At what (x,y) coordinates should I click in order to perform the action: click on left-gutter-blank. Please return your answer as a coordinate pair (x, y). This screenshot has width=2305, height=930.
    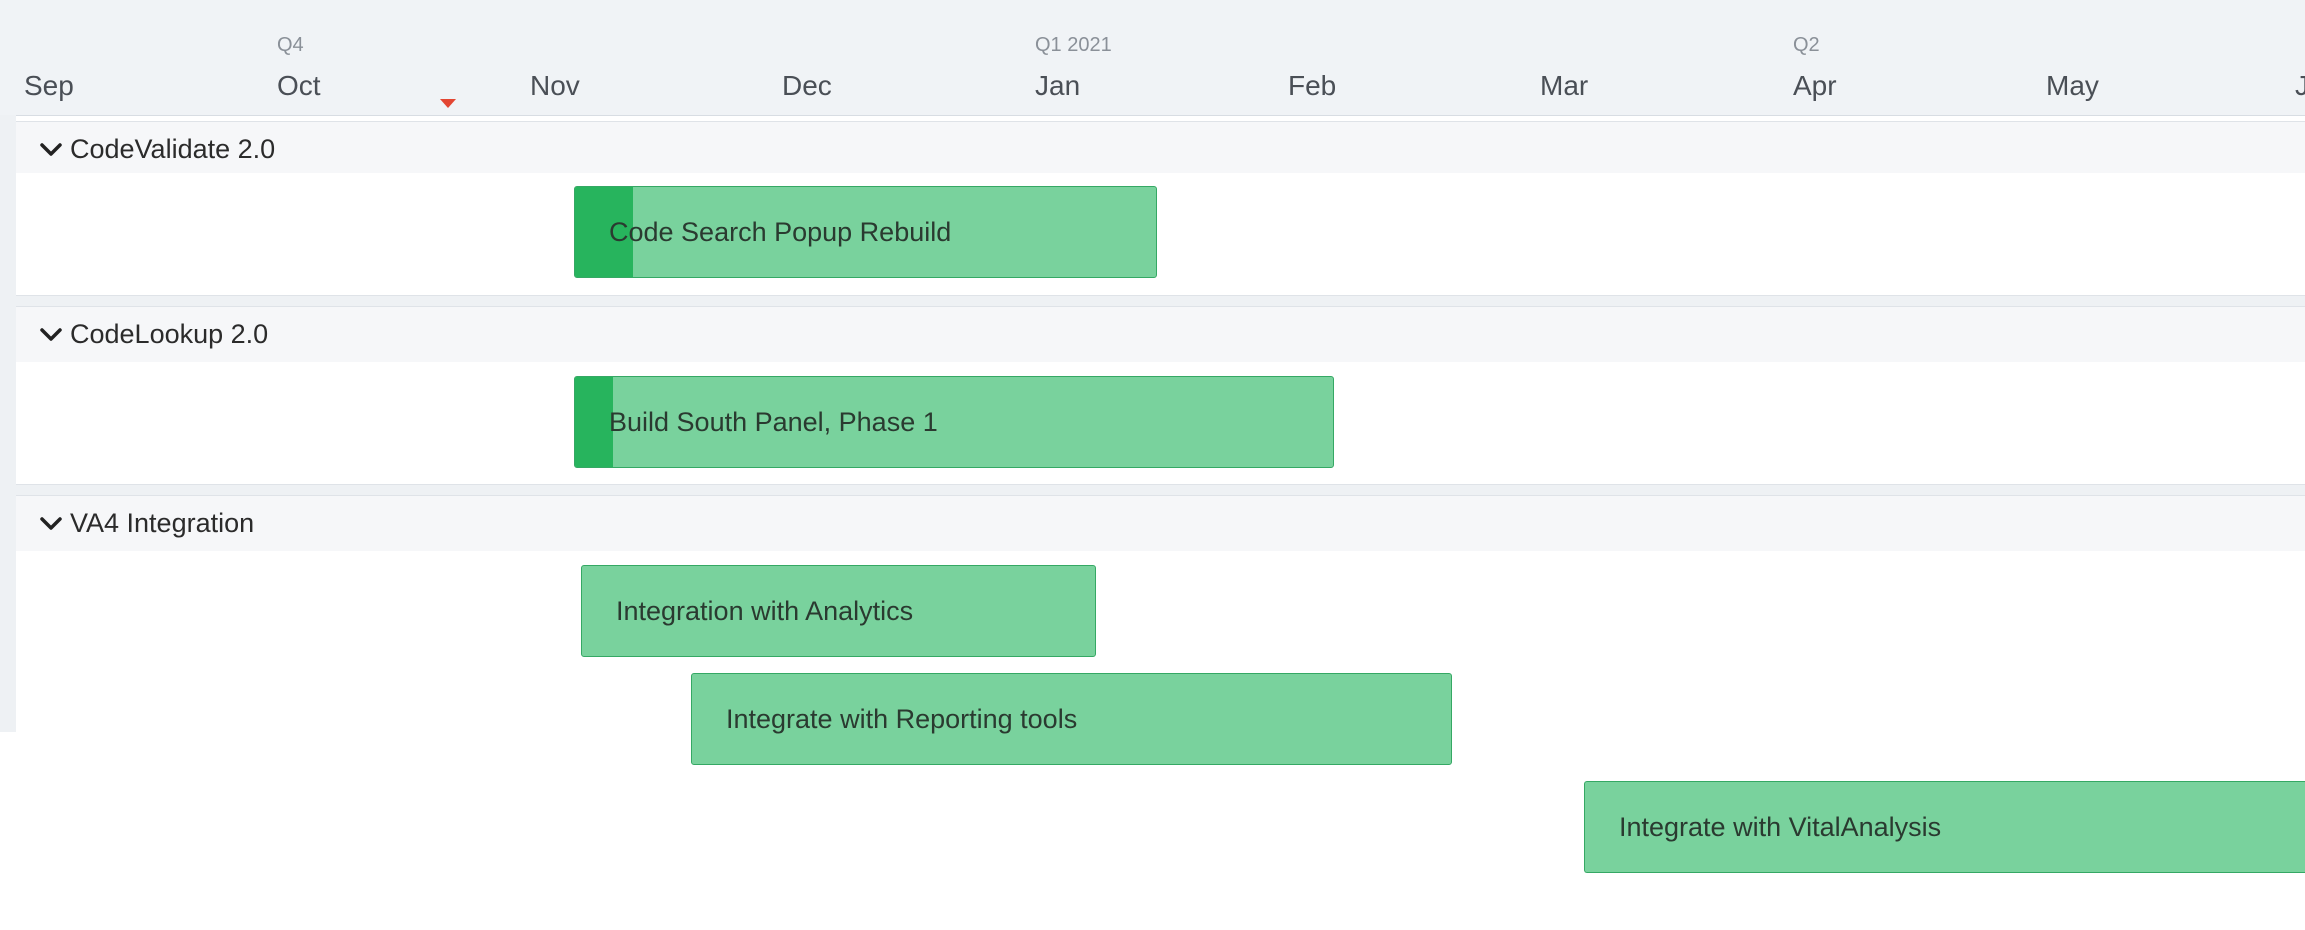
    Looking at the image, I should click on (6, 831).